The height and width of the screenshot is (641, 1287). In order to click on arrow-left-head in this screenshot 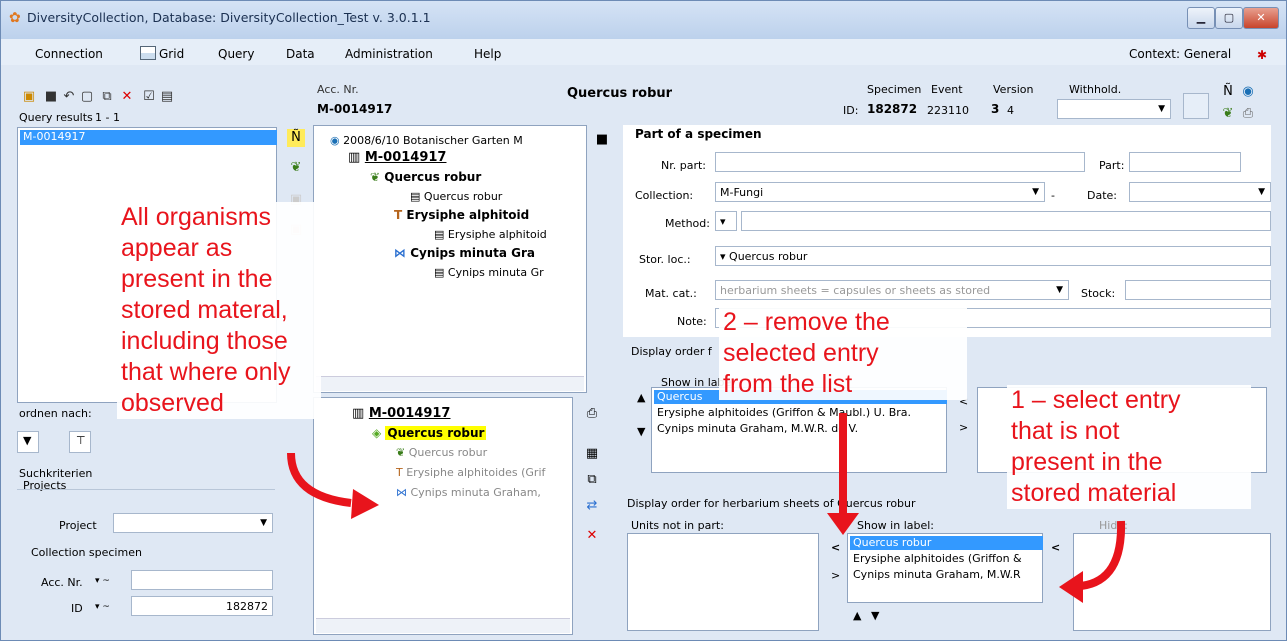, I will do `click(365, 504)`.